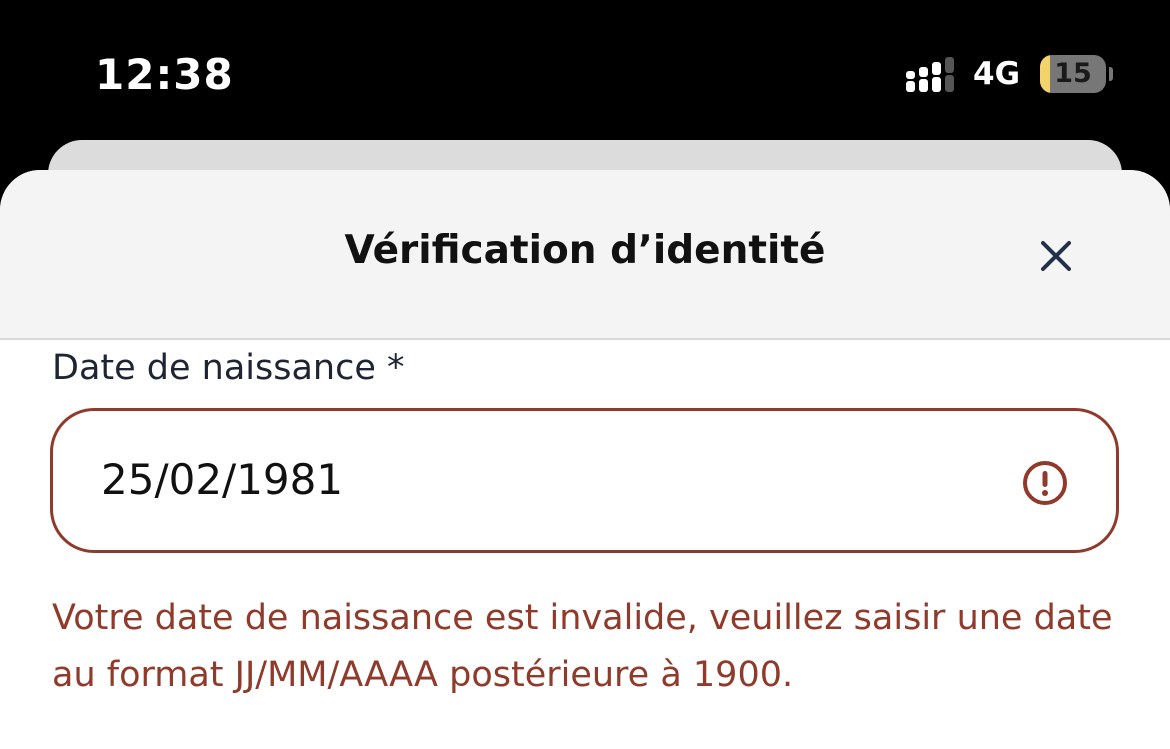 The width and height of the screenshot is (1170, 749). I want to click on close-button, so click(1056, 256).